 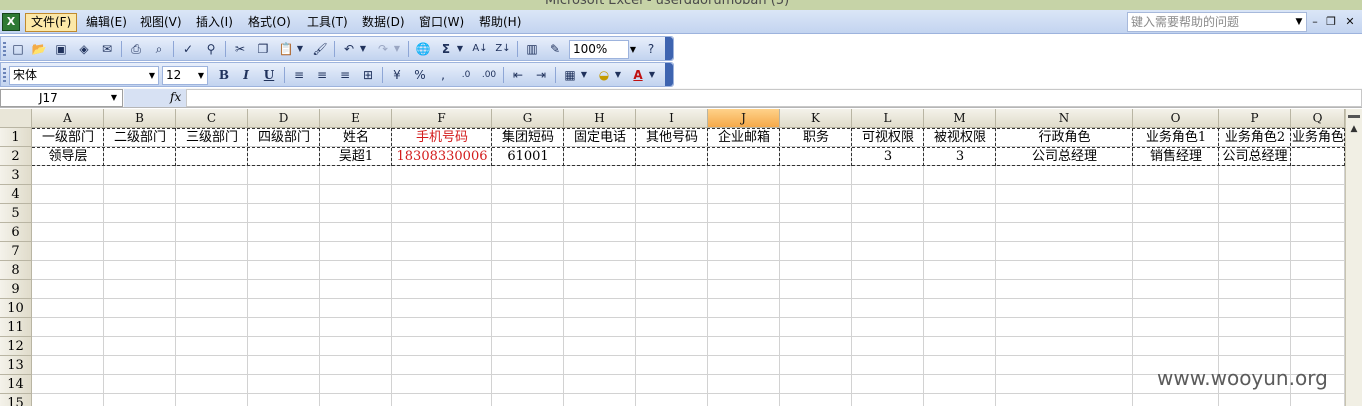 What do you see at coordinates (84, 75) in the screenshot?
I see `font-select: 宋体` at bounding box center [84, 75].